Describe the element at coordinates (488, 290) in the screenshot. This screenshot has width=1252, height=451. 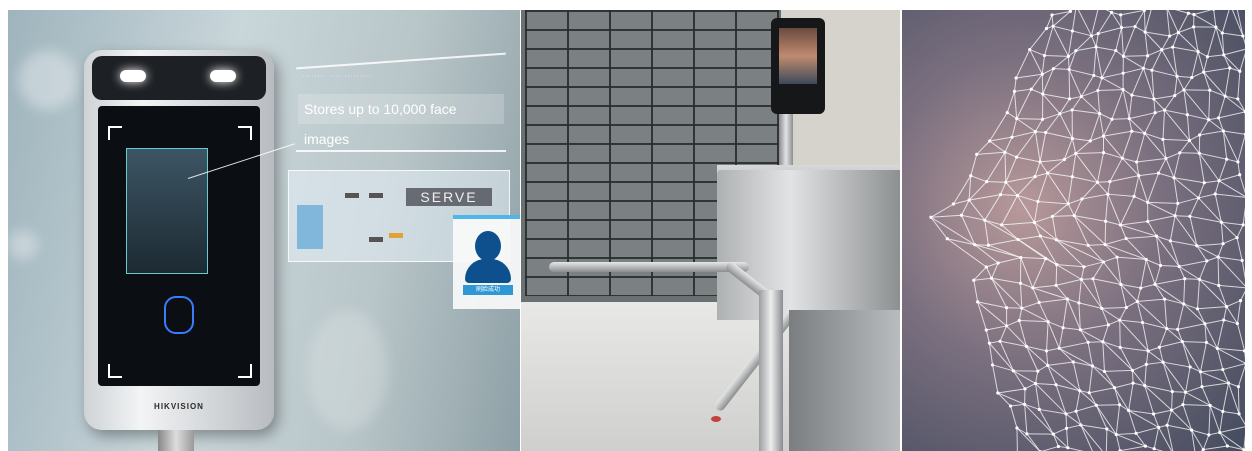
I see `identity-status-tag: 刷脸成功` at that location.